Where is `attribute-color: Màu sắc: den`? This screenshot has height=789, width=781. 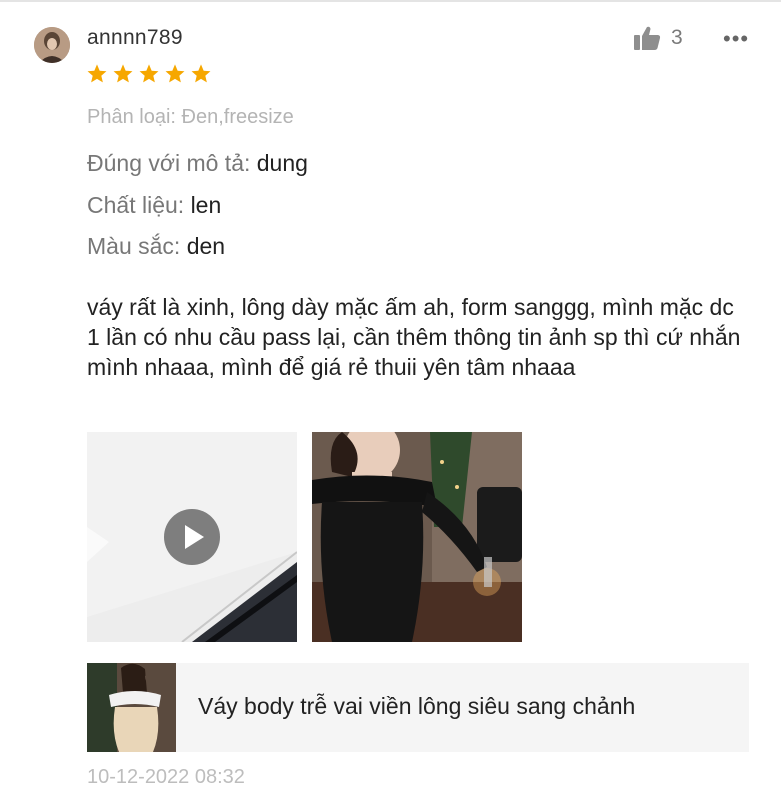 attribute-color: Màu sắc: den is located at coordinates (156, 246).